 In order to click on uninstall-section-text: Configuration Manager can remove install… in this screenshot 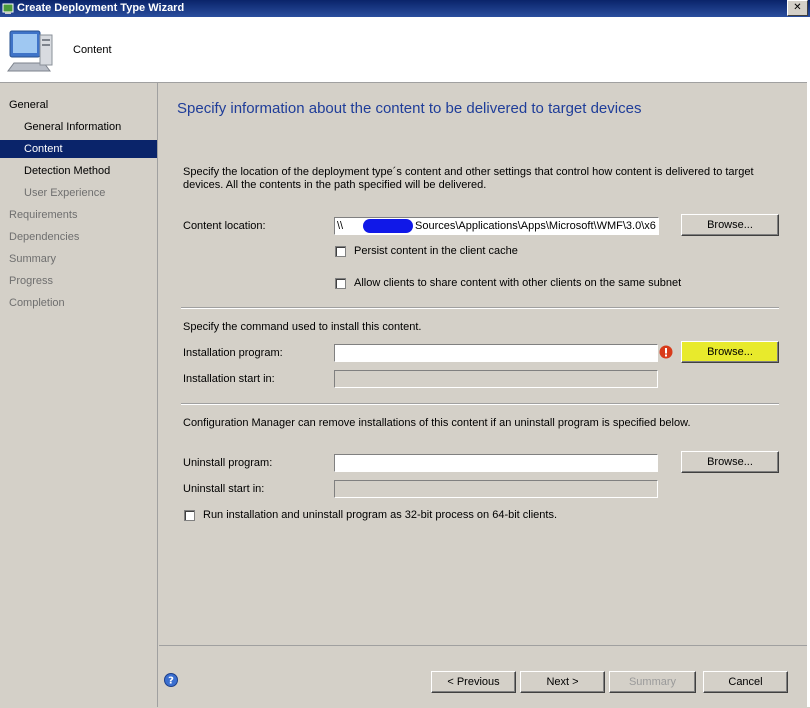, I will do `click(437, 423)`.